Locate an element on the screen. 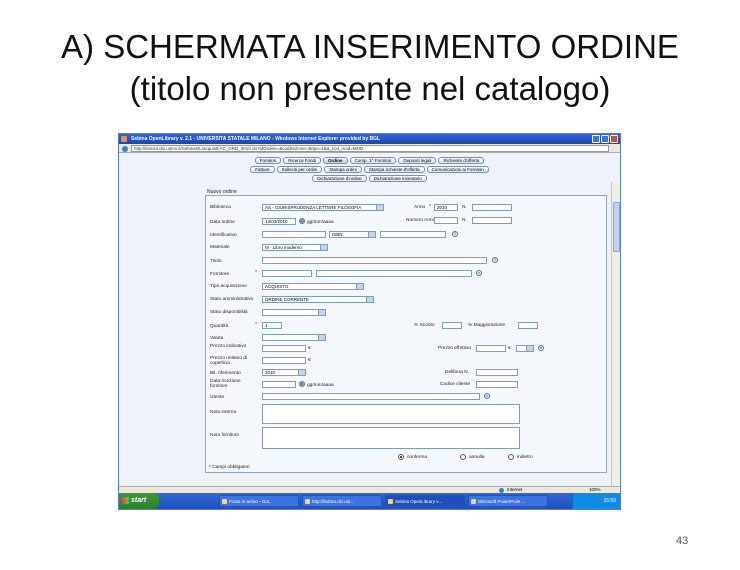 The width and height of the screenshot is (740, 570). label-biblioteca: Biblioteca is located at coordinates (220, 207).